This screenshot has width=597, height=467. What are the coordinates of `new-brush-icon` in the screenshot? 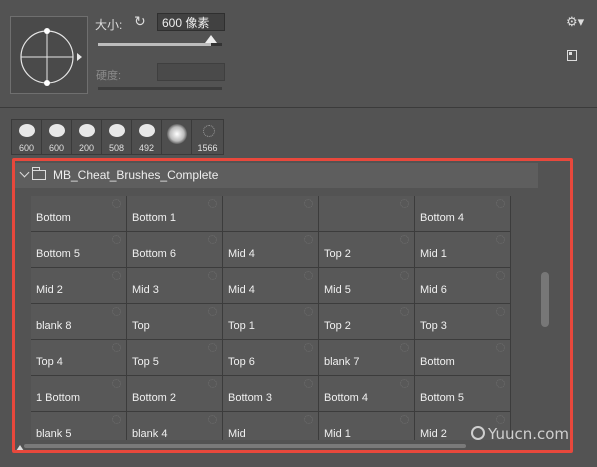 It's located at (572, 55).